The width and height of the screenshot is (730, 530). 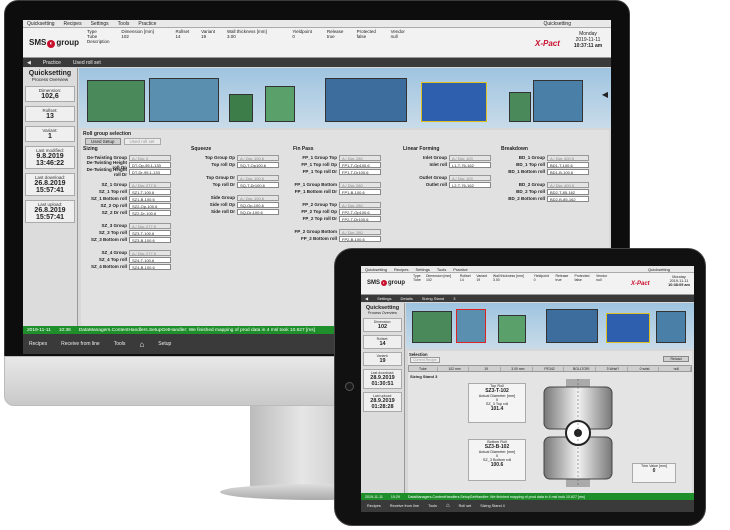 I want to click on roll-id-field: SQ-T-Op100.6, so click(x=258, y=164).